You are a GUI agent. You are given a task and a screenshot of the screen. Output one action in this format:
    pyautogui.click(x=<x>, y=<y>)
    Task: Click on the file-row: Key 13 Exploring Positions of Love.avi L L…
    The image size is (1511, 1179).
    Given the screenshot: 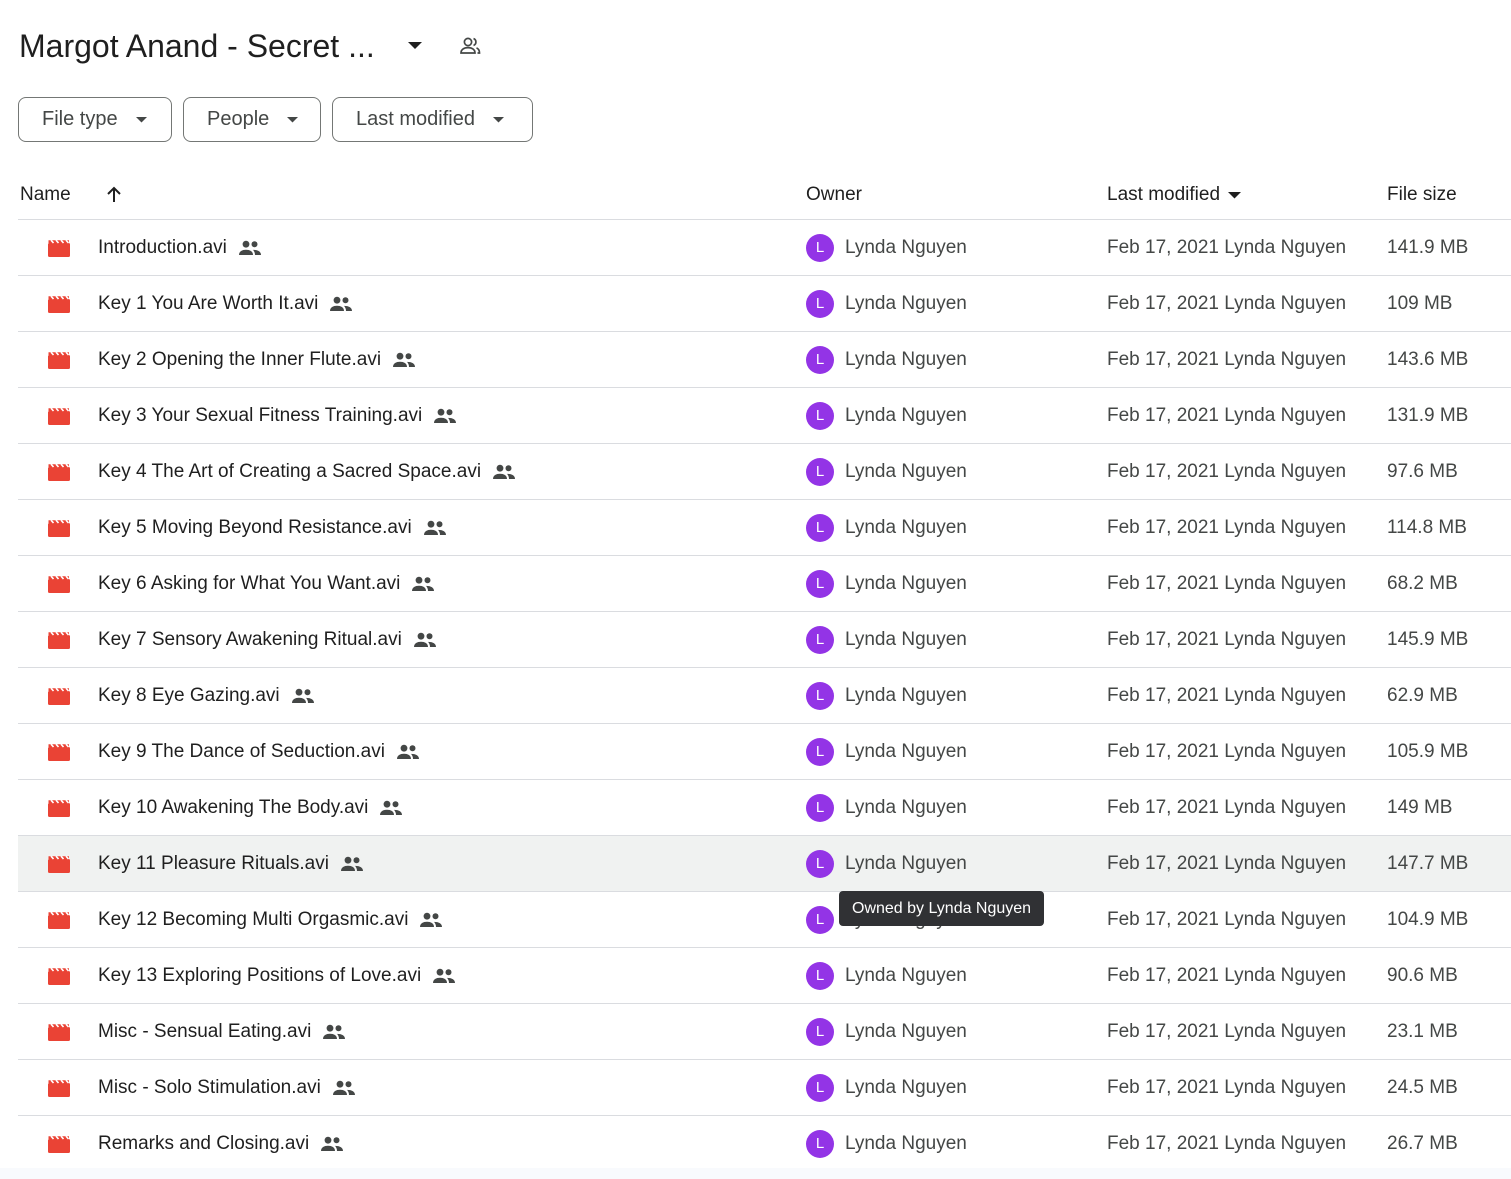 What is the action you would take?
    pyautogui.click(x=764, y=976)
    